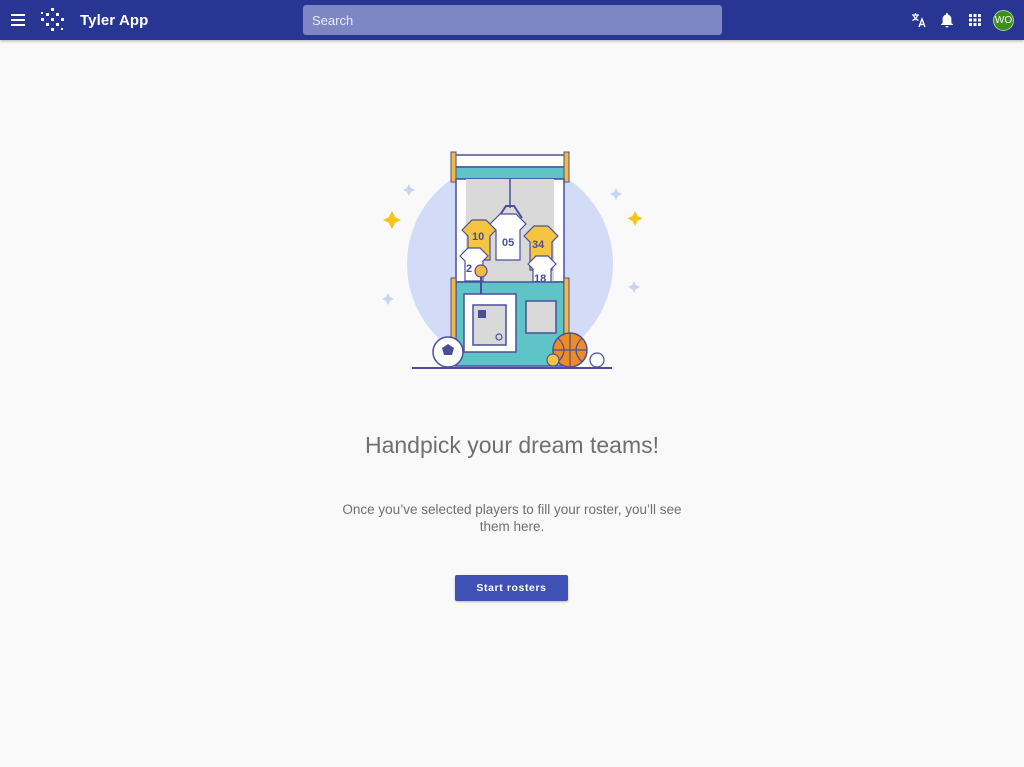 This screenshot has width=1024, height=767. I want to click on app-bar: Tyler App WO, so click(512, 20).